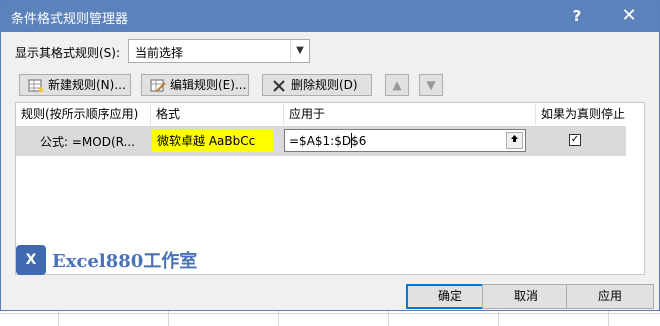 The height and width of the screenshot is (326, 660). Describe the element at coordinates (405, 140) in the screenshot. I see `applies-to-input: =$A$1:$D$6` at that location.